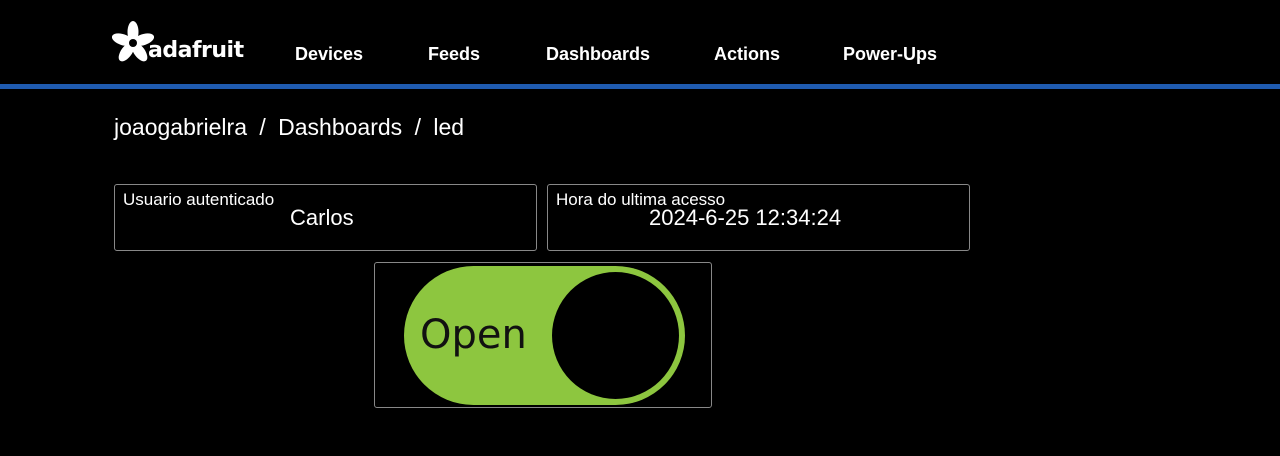  Describe the element at coordinates (454, 54) in the screenshot. I see `nav-item-feeds: Feeds` at that location.